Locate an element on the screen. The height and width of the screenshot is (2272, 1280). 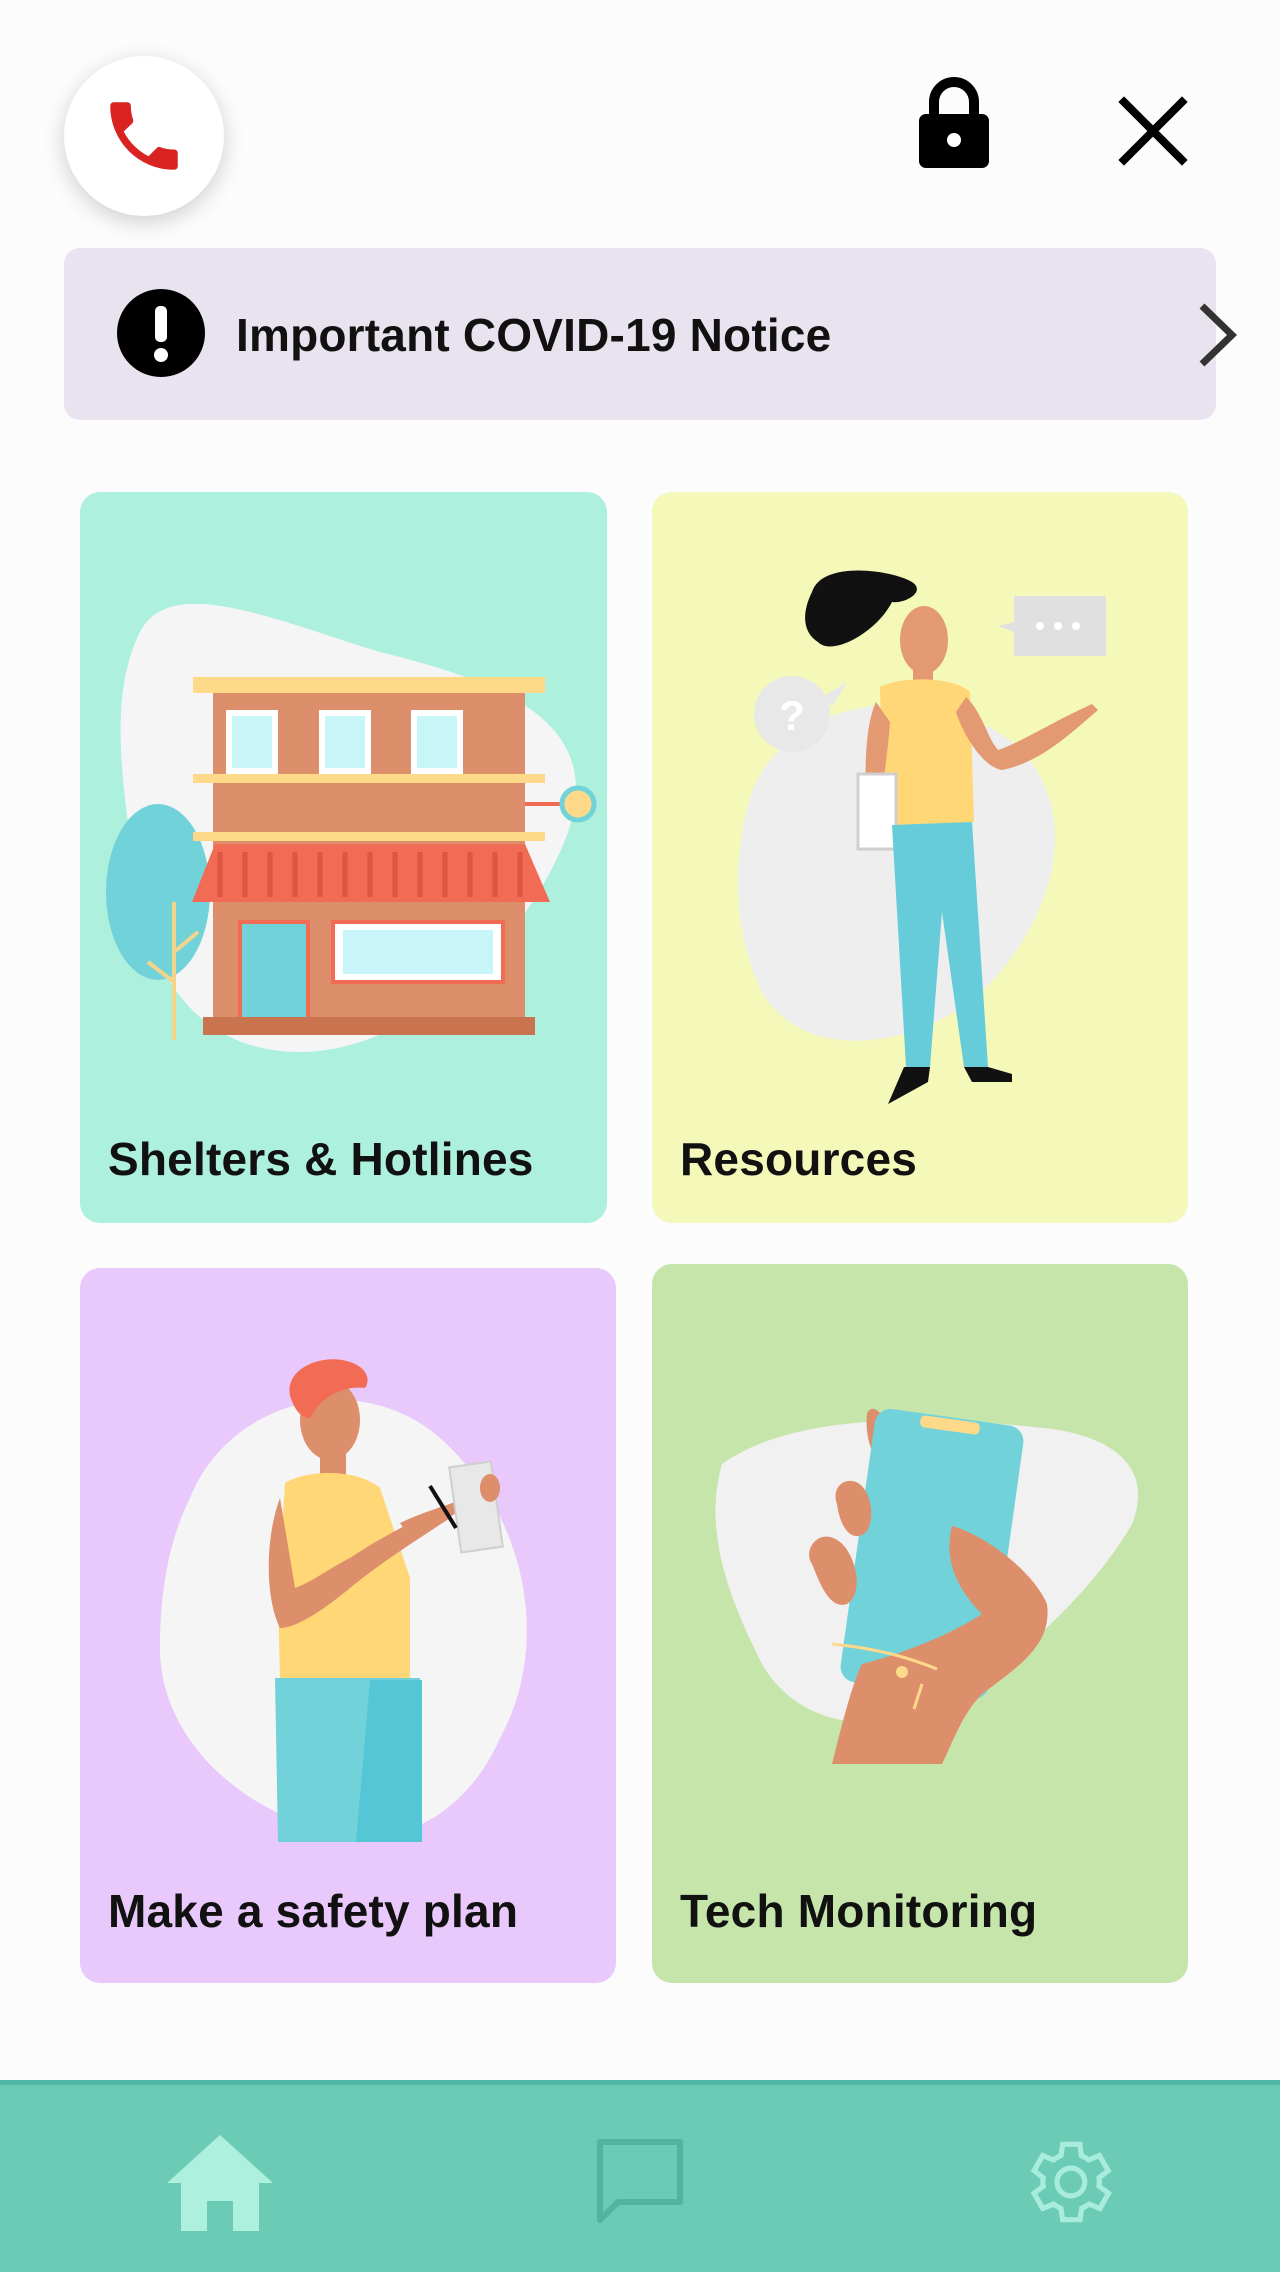
call-button is located at coordinates (144, 136).